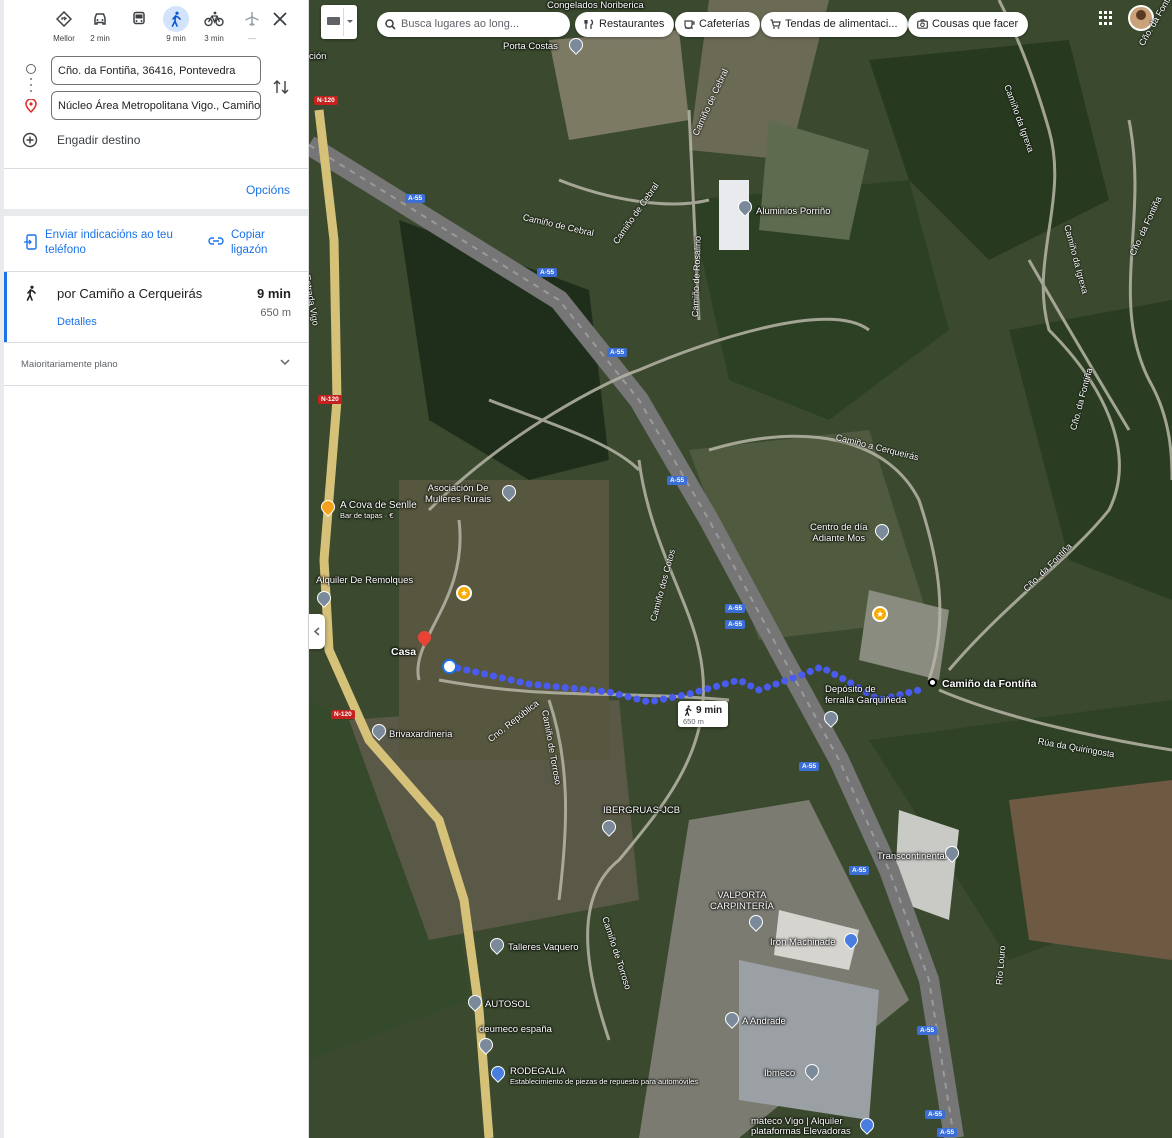  What do you see at coordinates (109, 242) in the screenshot?
I see `send-to-phone-label: Enviar indicacións ao teu teléfono` at bounding box center [109, 242].